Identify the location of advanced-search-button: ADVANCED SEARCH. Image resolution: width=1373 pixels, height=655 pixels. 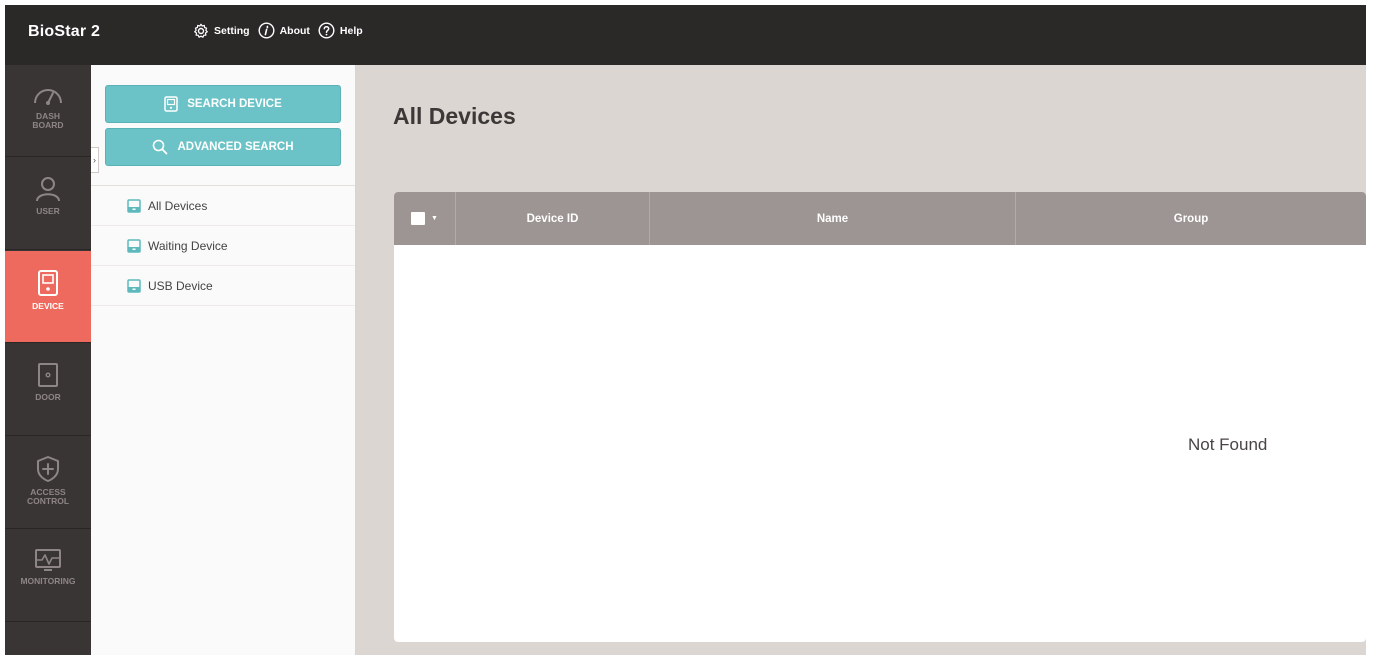
(223, 147).